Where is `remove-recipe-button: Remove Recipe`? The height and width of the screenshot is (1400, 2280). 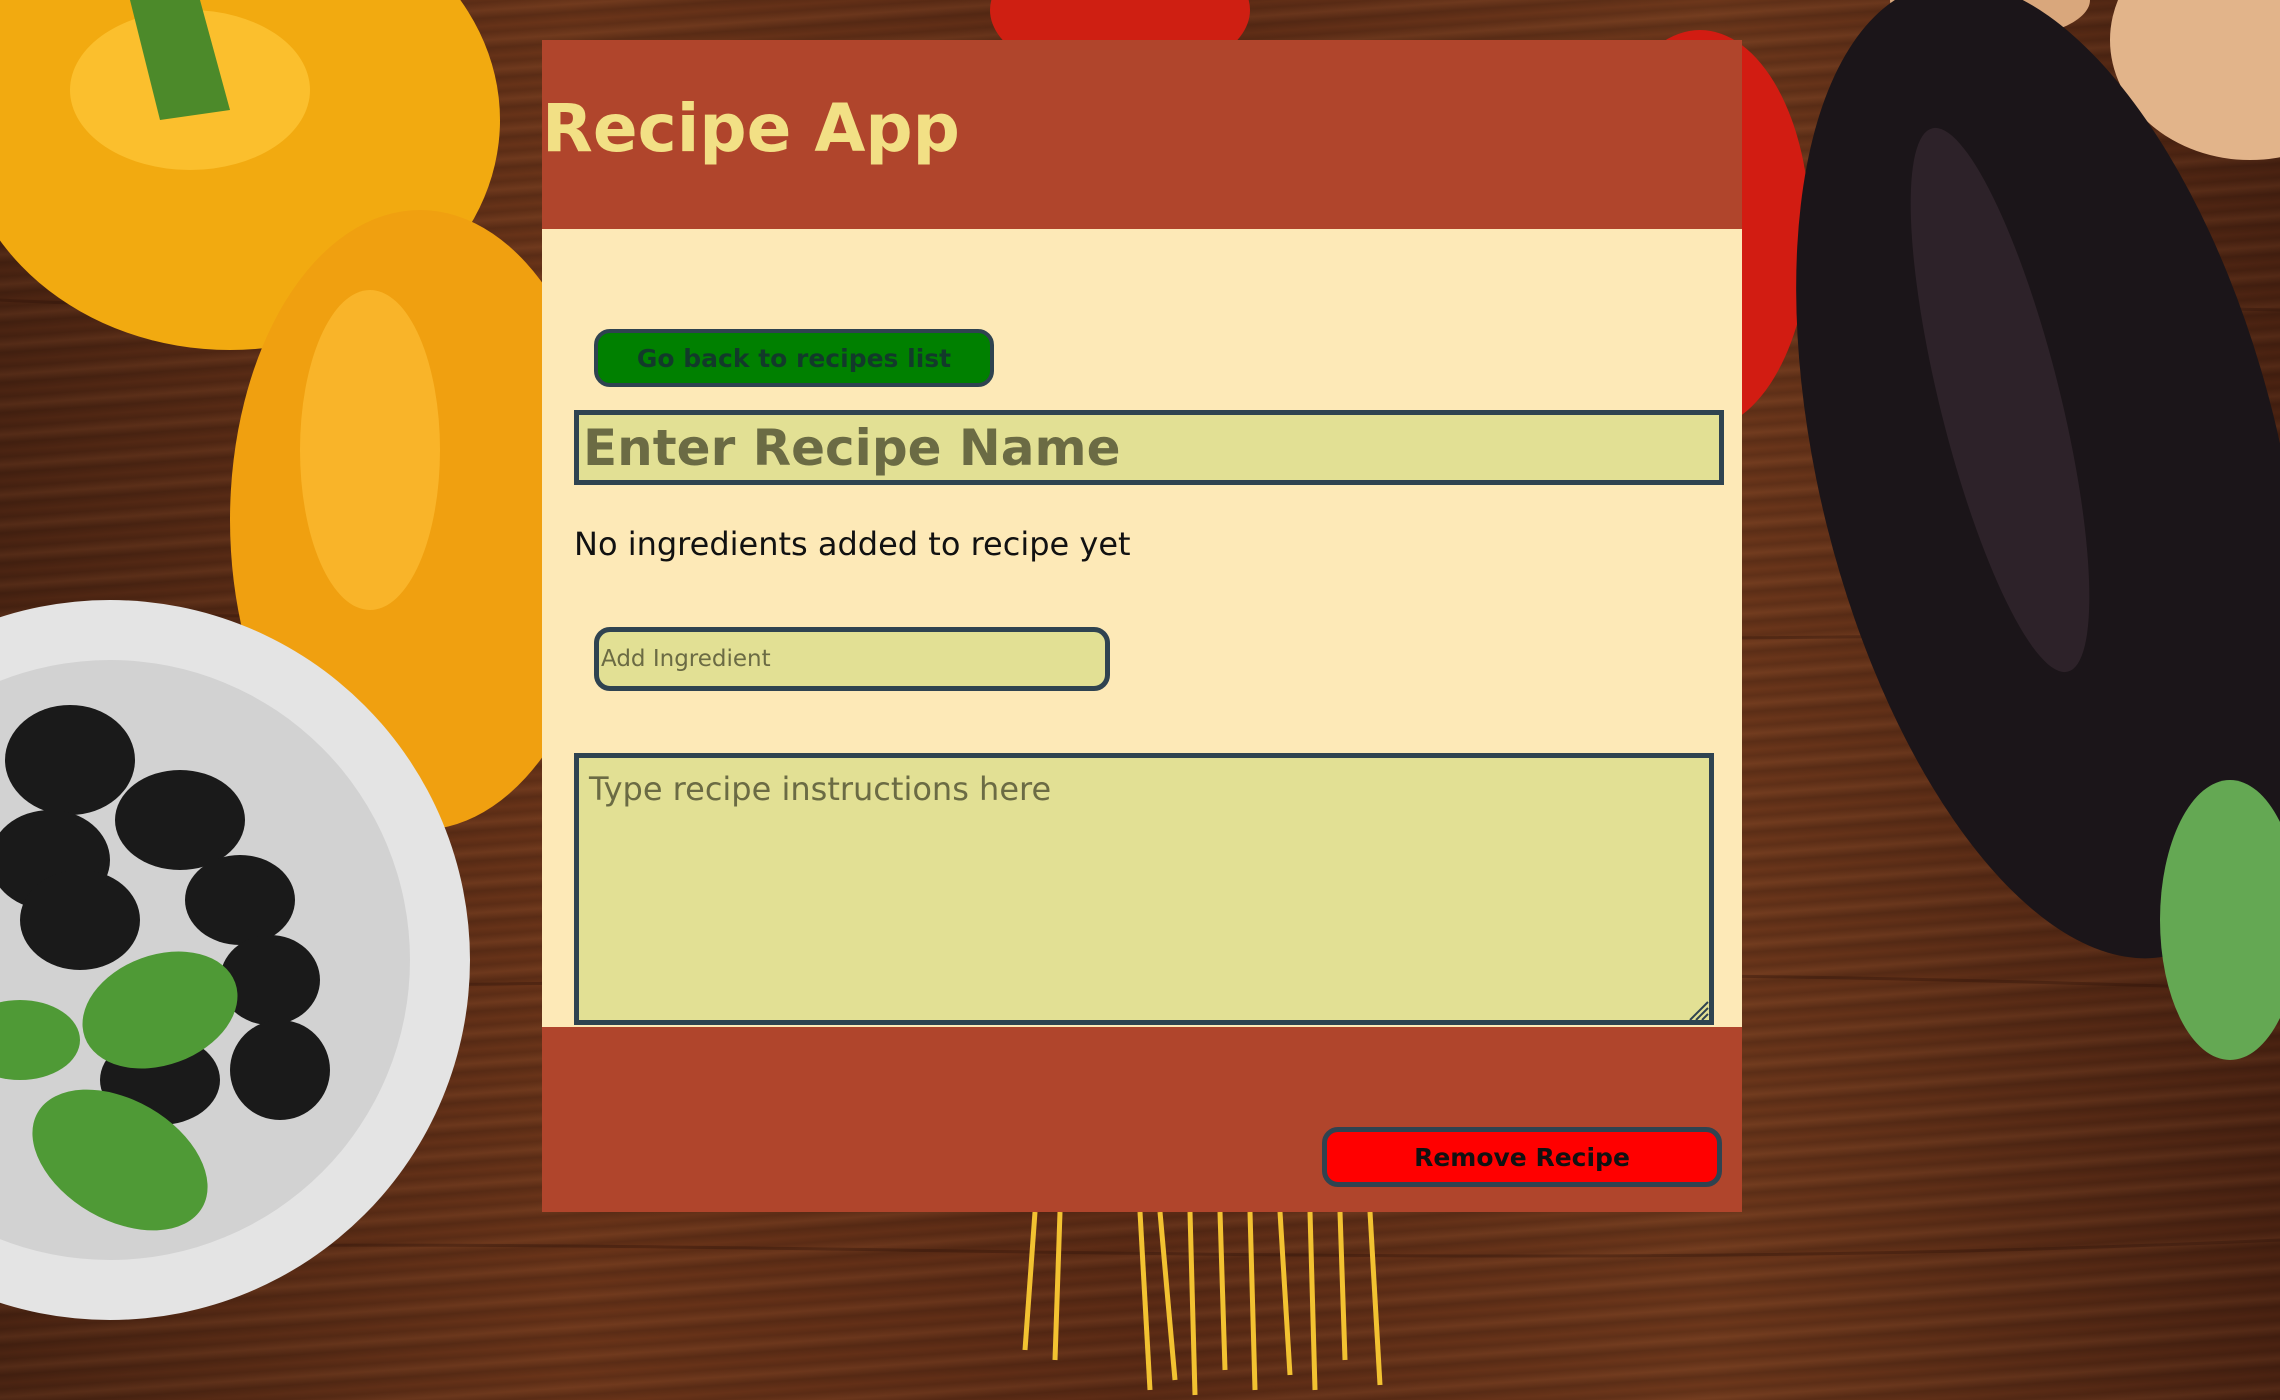
remove-recipe-button: Remove Recipe is located at coordinates (1522, 1157).